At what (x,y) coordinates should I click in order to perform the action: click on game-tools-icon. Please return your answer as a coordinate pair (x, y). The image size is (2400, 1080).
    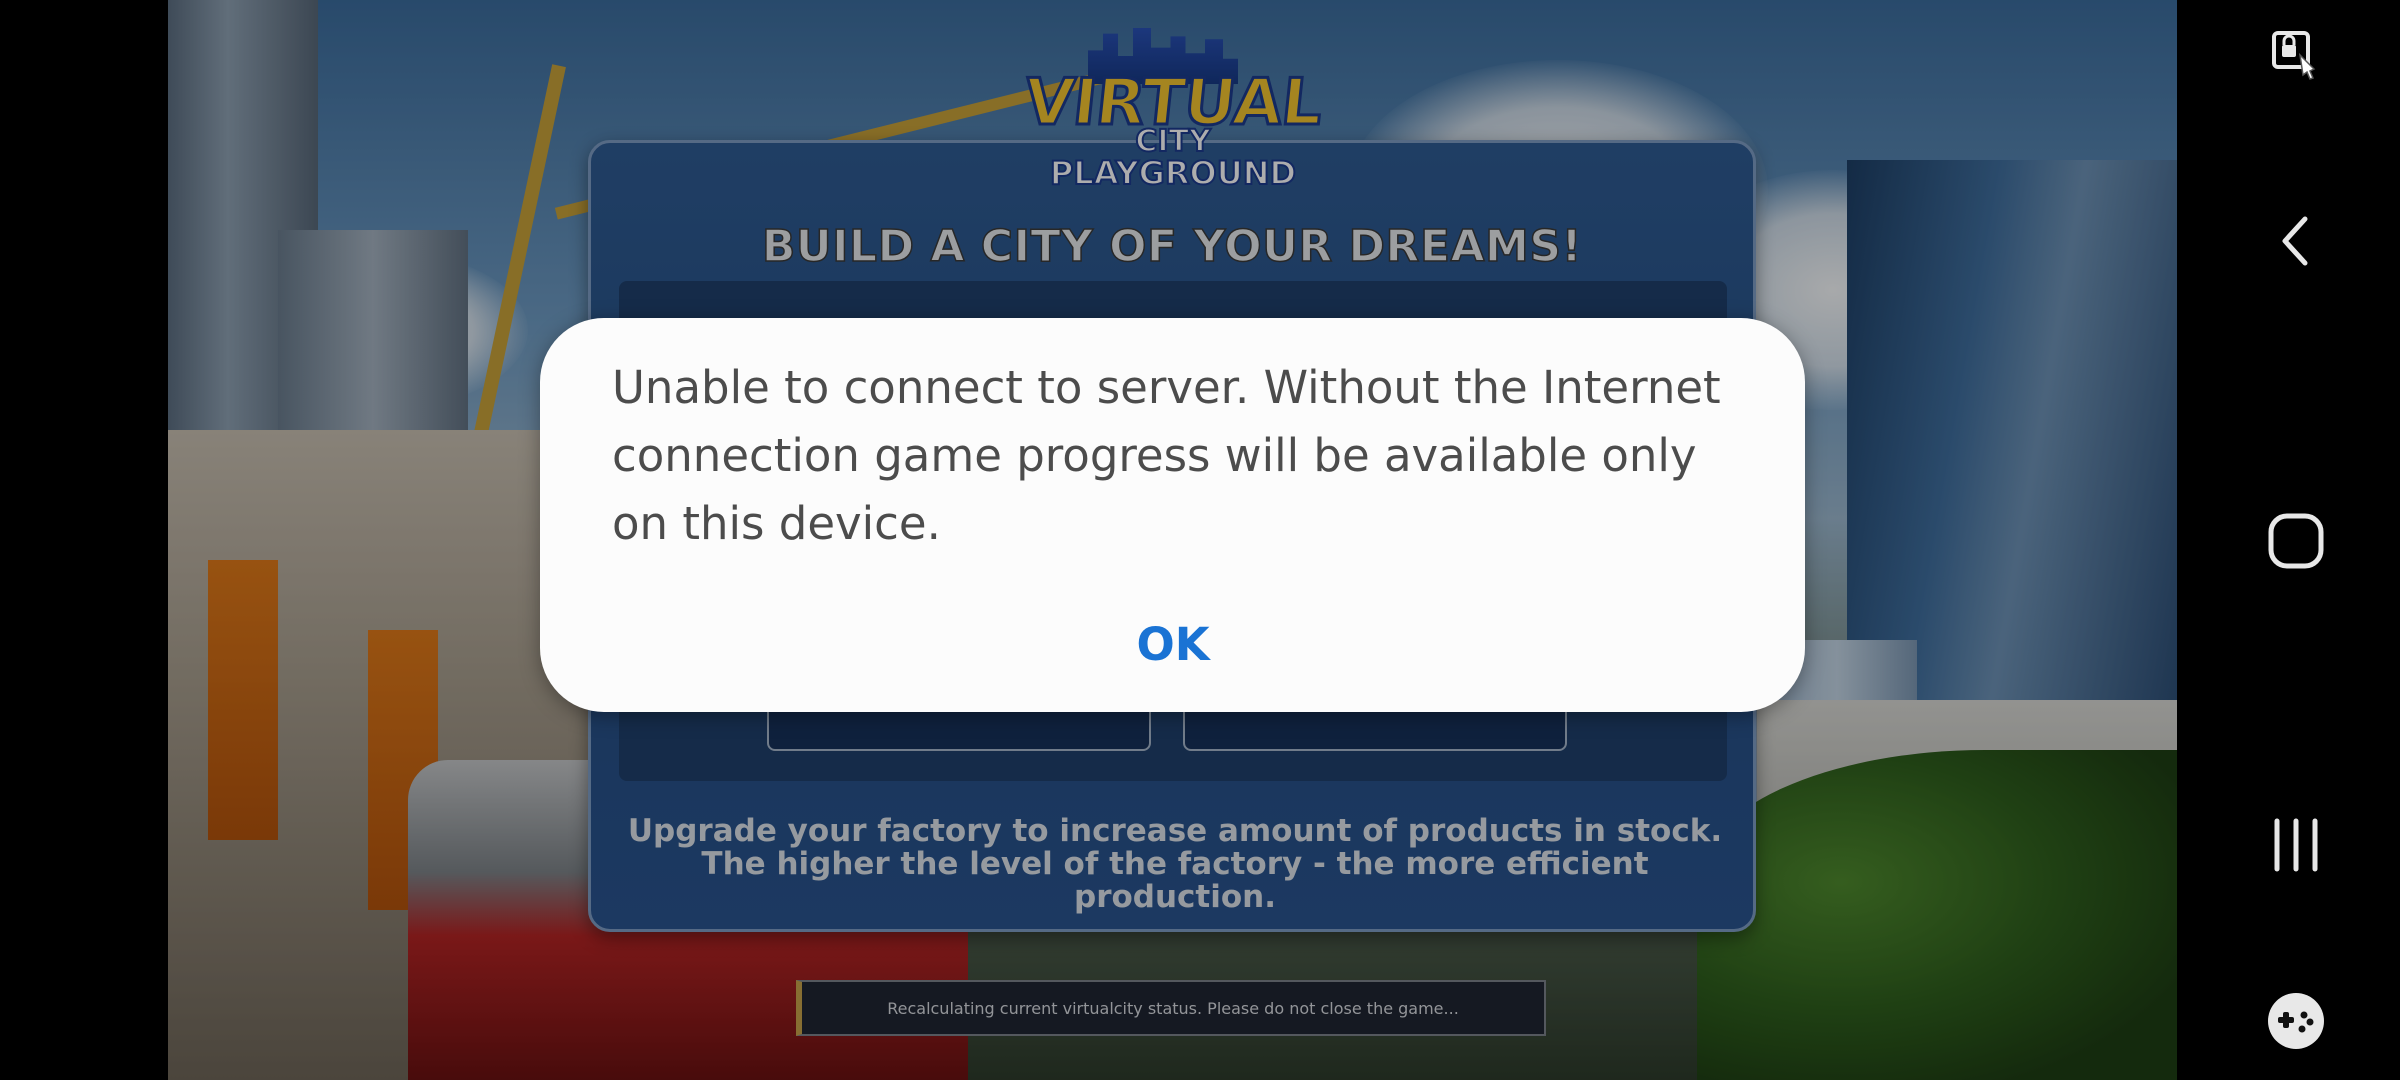
    Looking at the image, I should click on (2296, 1021).